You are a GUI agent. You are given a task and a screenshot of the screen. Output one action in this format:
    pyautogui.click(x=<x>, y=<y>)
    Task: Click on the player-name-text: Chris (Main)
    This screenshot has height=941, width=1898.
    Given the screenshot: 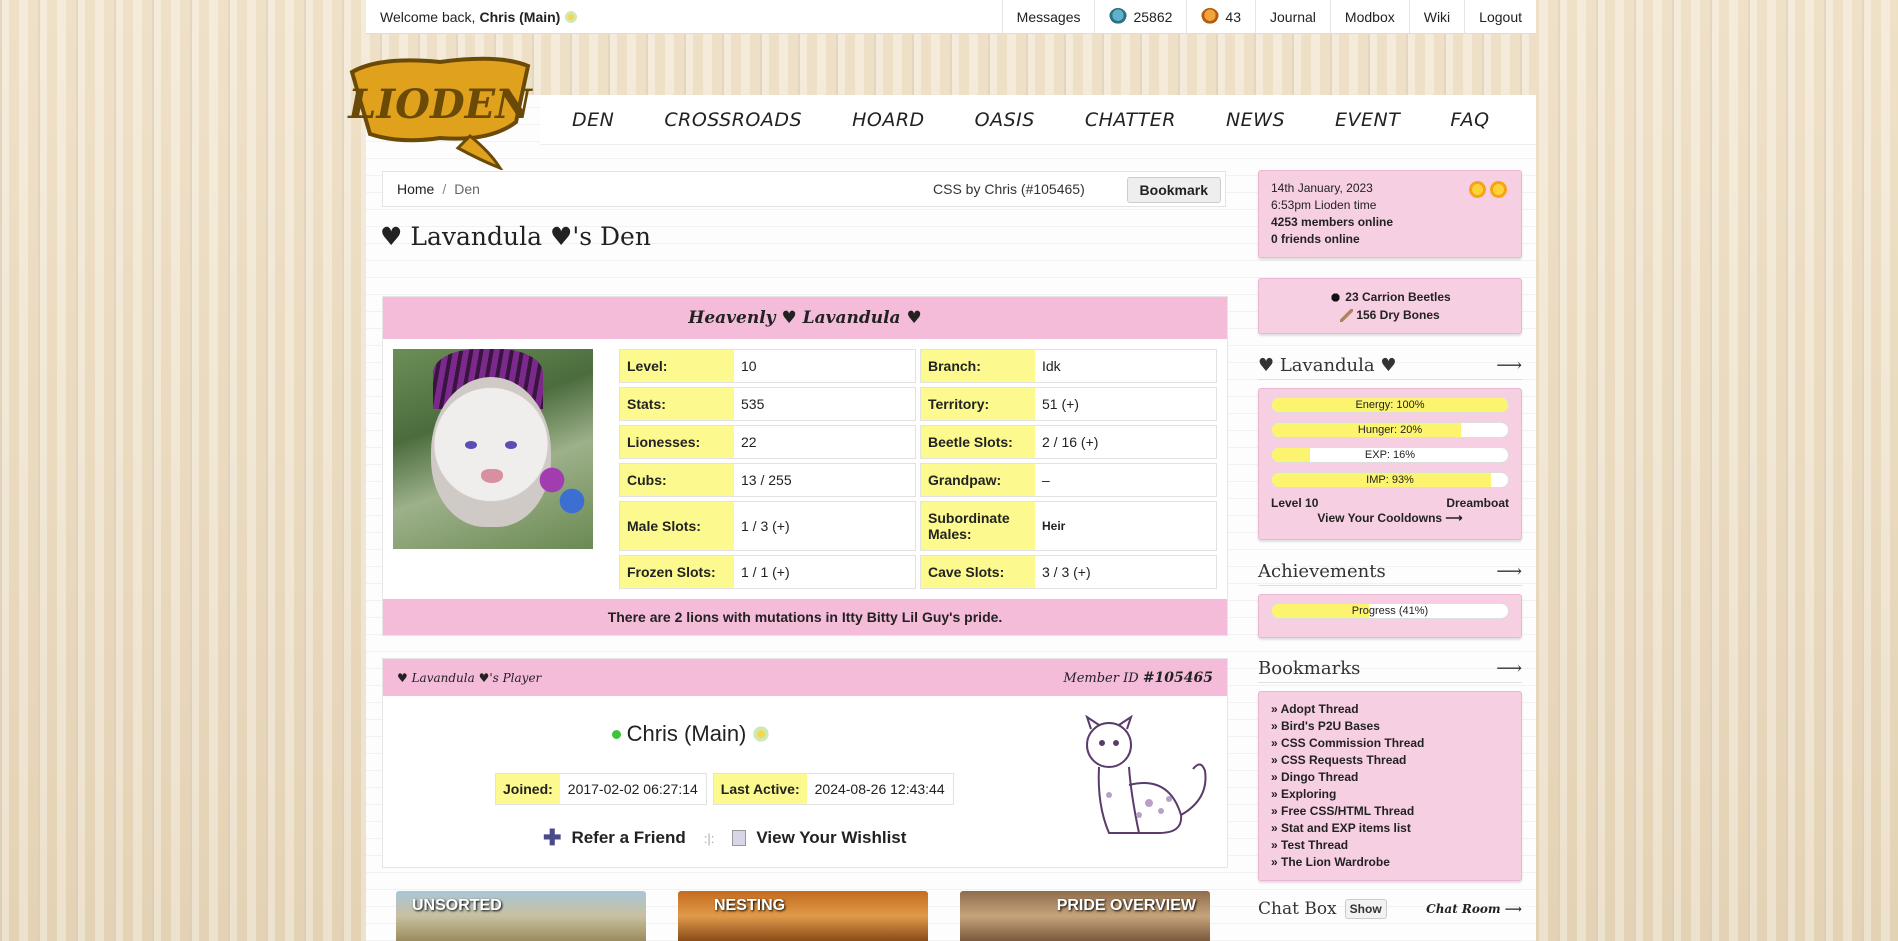 What is the action you would take?
    pyautogui.click(x=687, y=734)
    